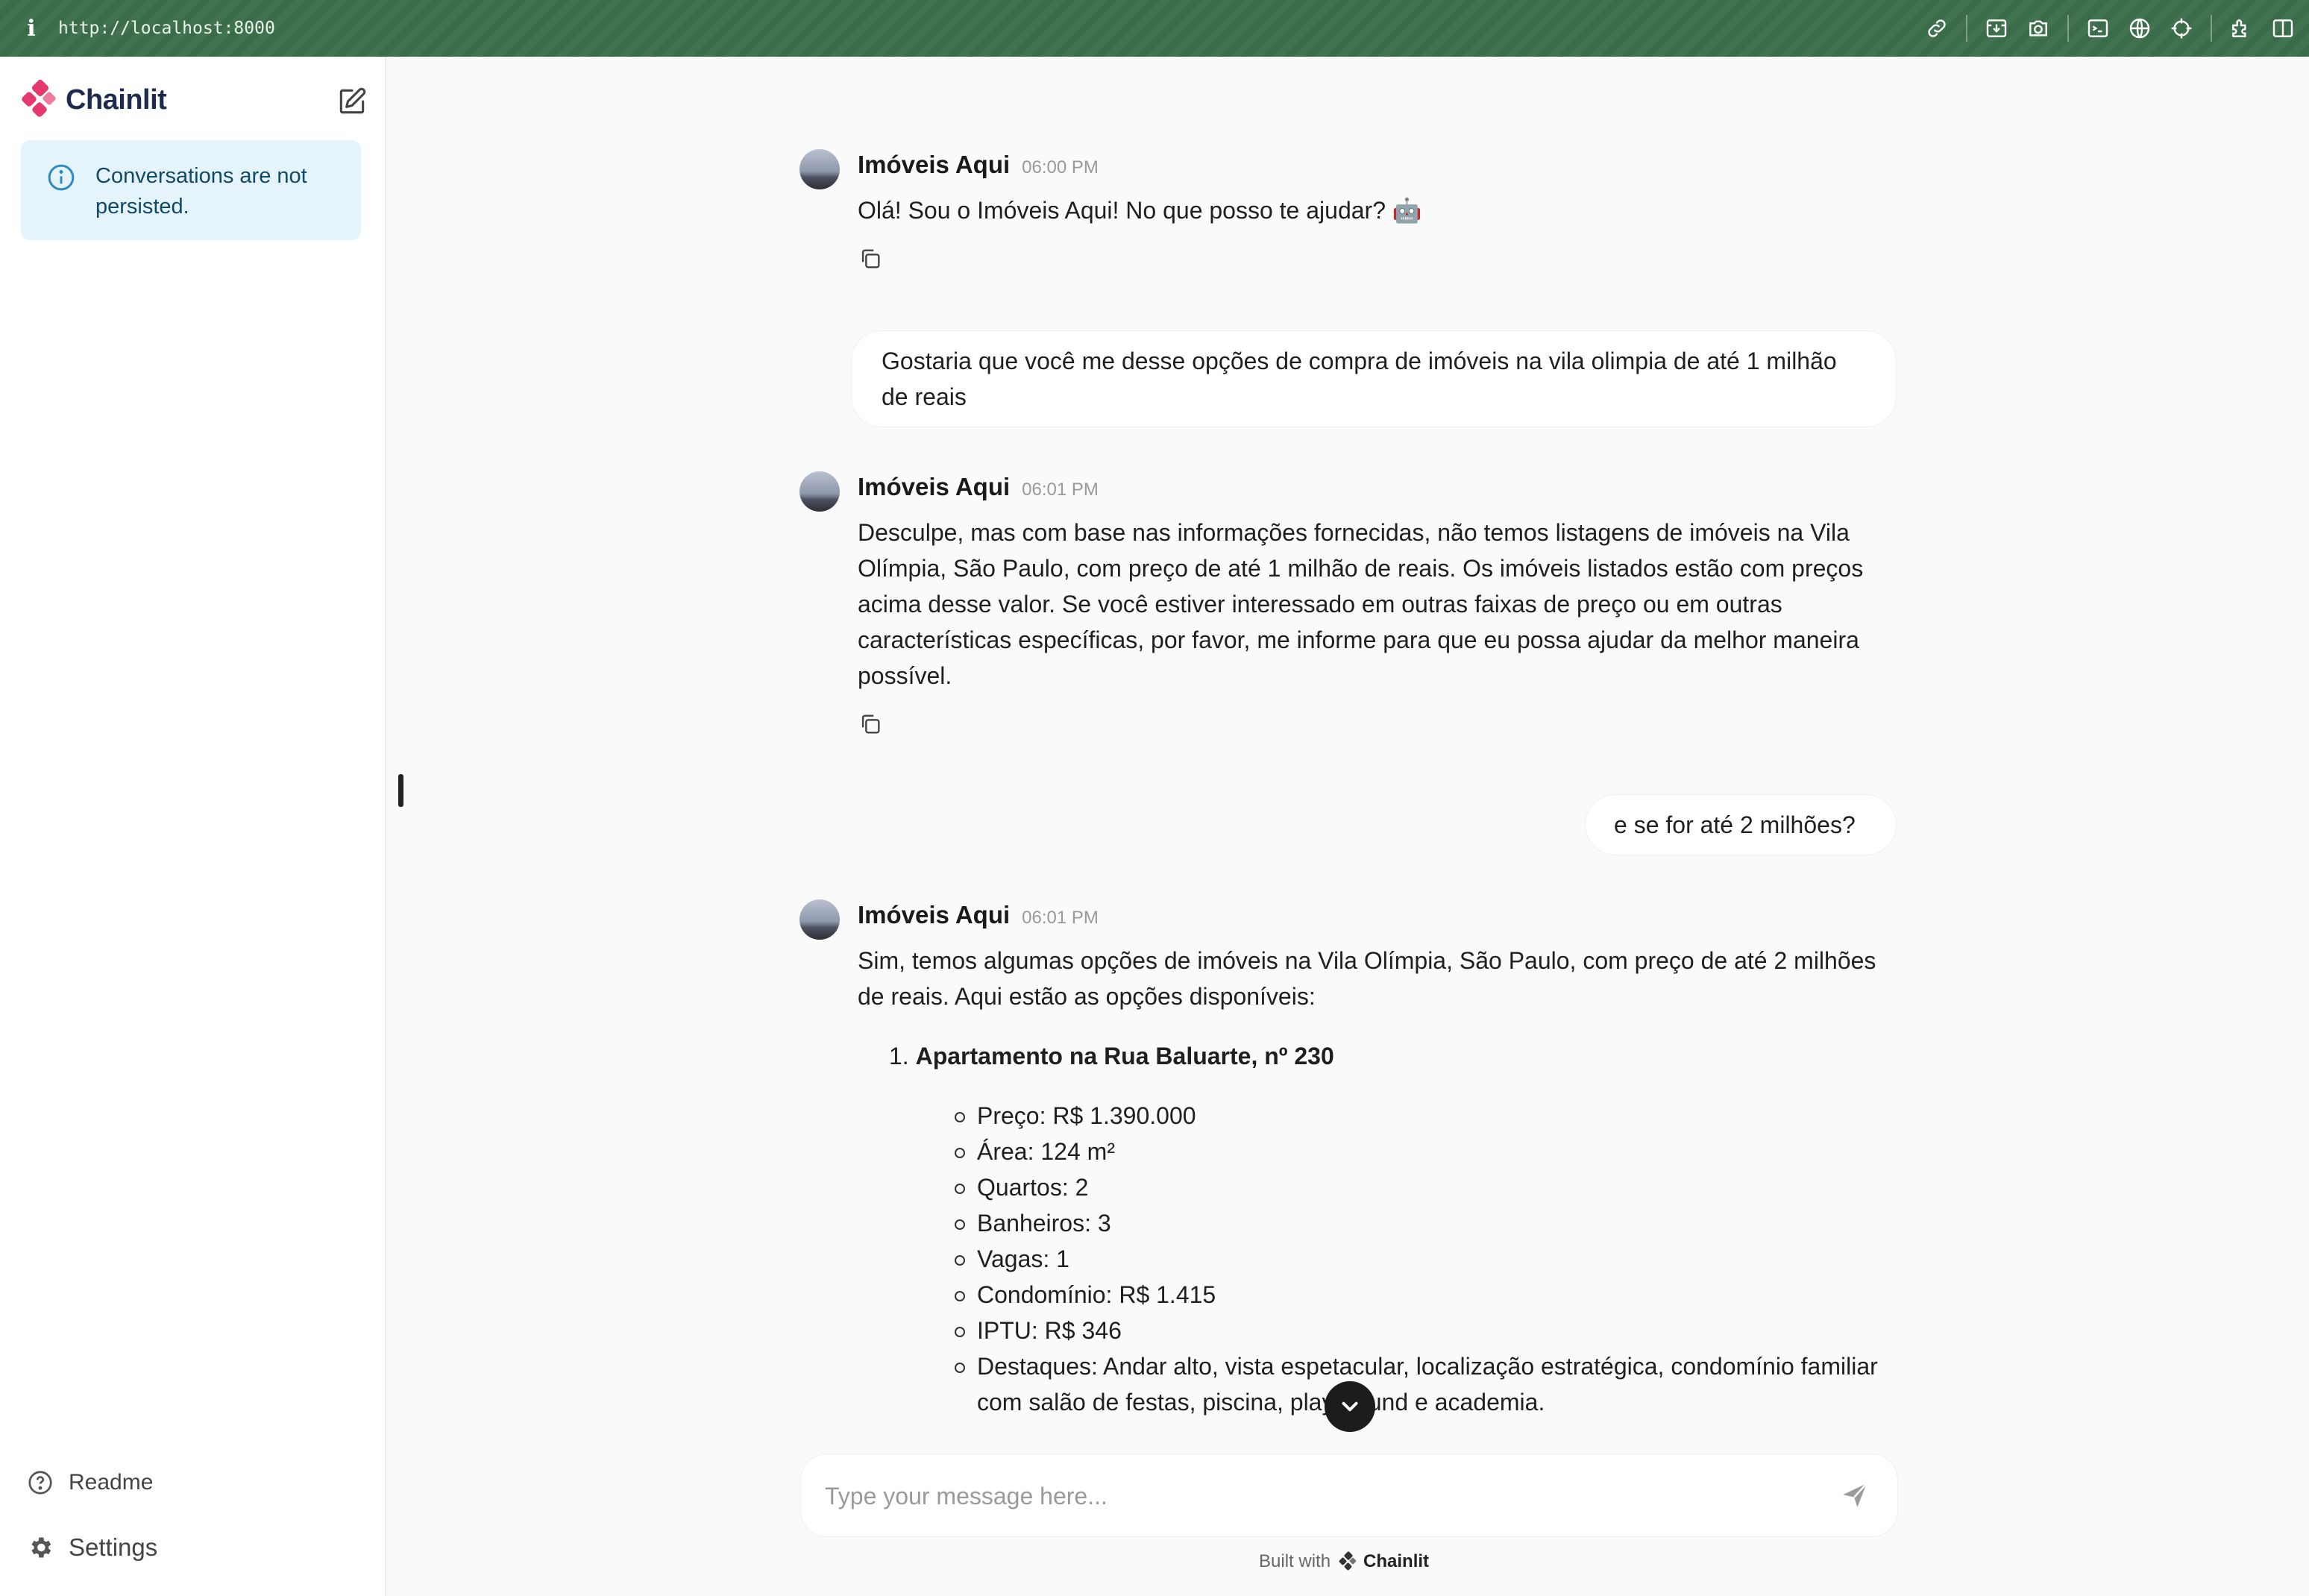 This screenshot has width=2309, height=1596. I want to click on settings-label: Settings, so click(113, 1547).